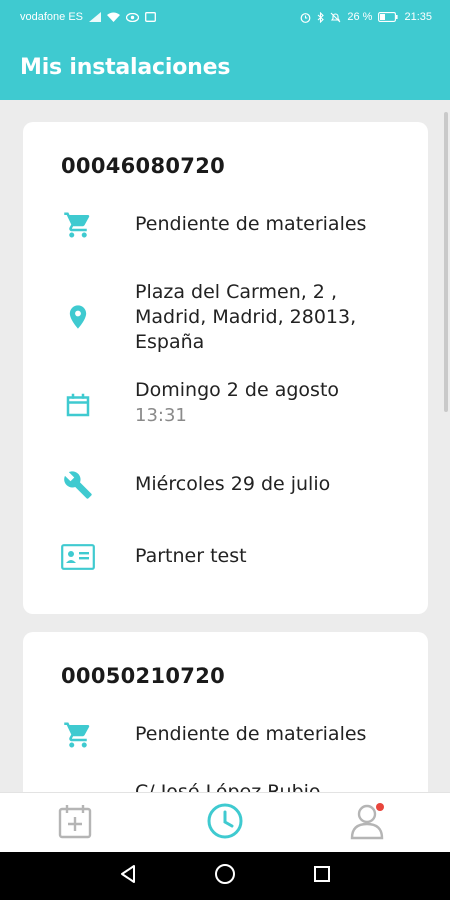 The width and height of the screenshot is (450, 900). Describe the element at coordinates (128, 876) in the screenshot. I see `back-icon` at that location.